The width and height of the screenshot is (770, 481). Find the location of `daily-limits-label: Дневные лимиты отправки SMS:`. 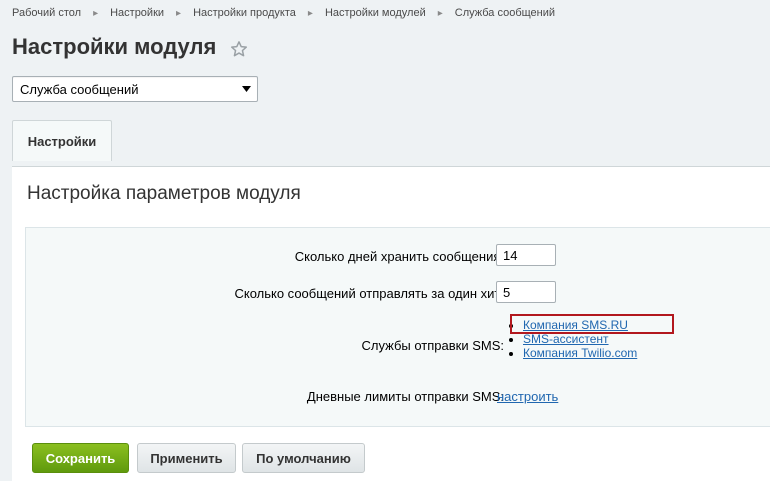

daily-limits-label: Дневные лимиты отправки SMS: is located at coordinates (405, 396).